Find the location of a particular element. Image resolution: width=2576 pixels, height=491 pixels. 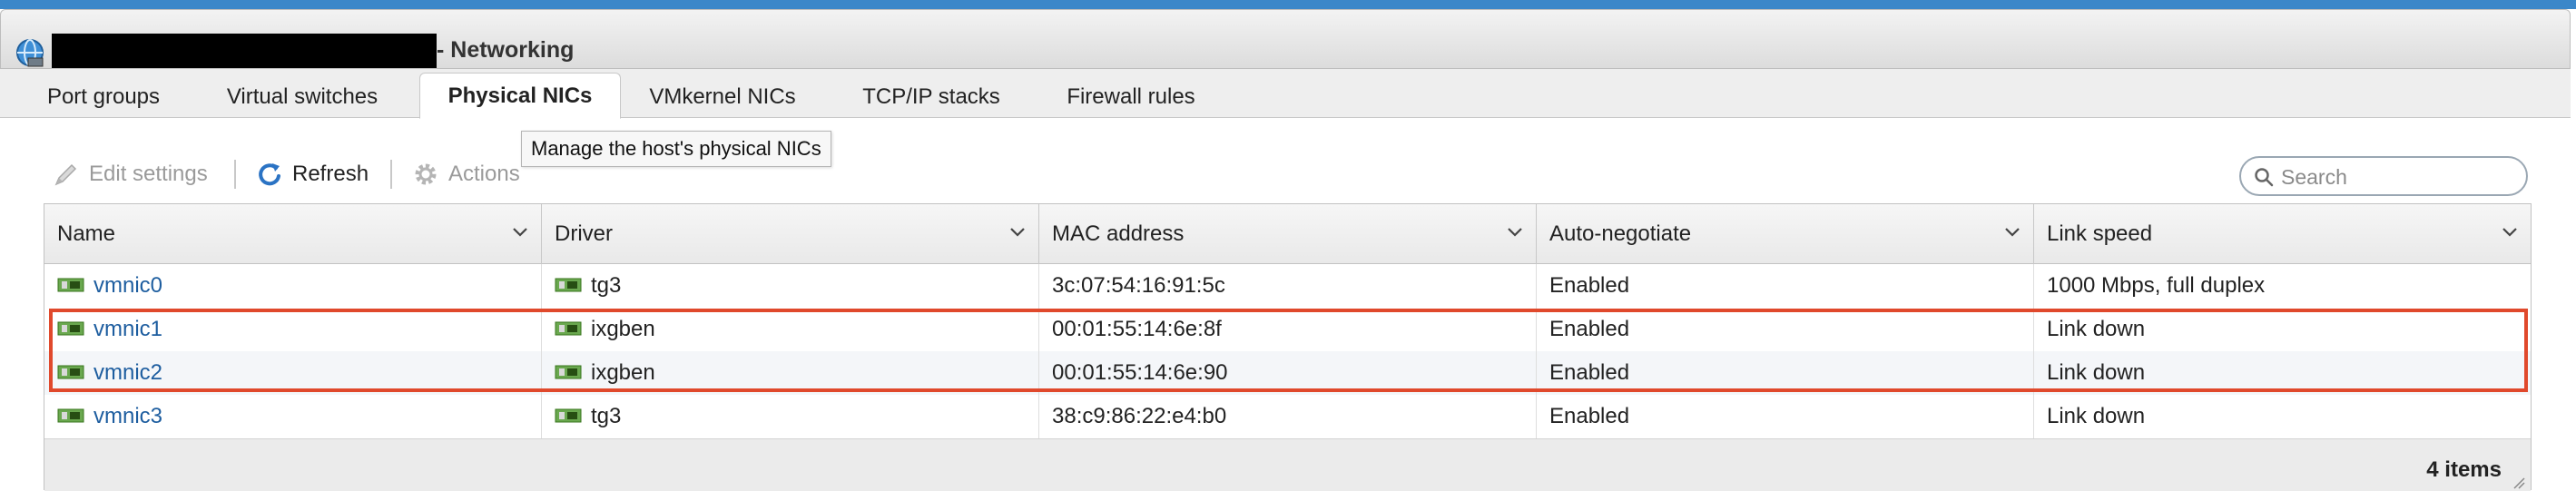

column-header-label: Link speed is located at coordinates (2100, 234).